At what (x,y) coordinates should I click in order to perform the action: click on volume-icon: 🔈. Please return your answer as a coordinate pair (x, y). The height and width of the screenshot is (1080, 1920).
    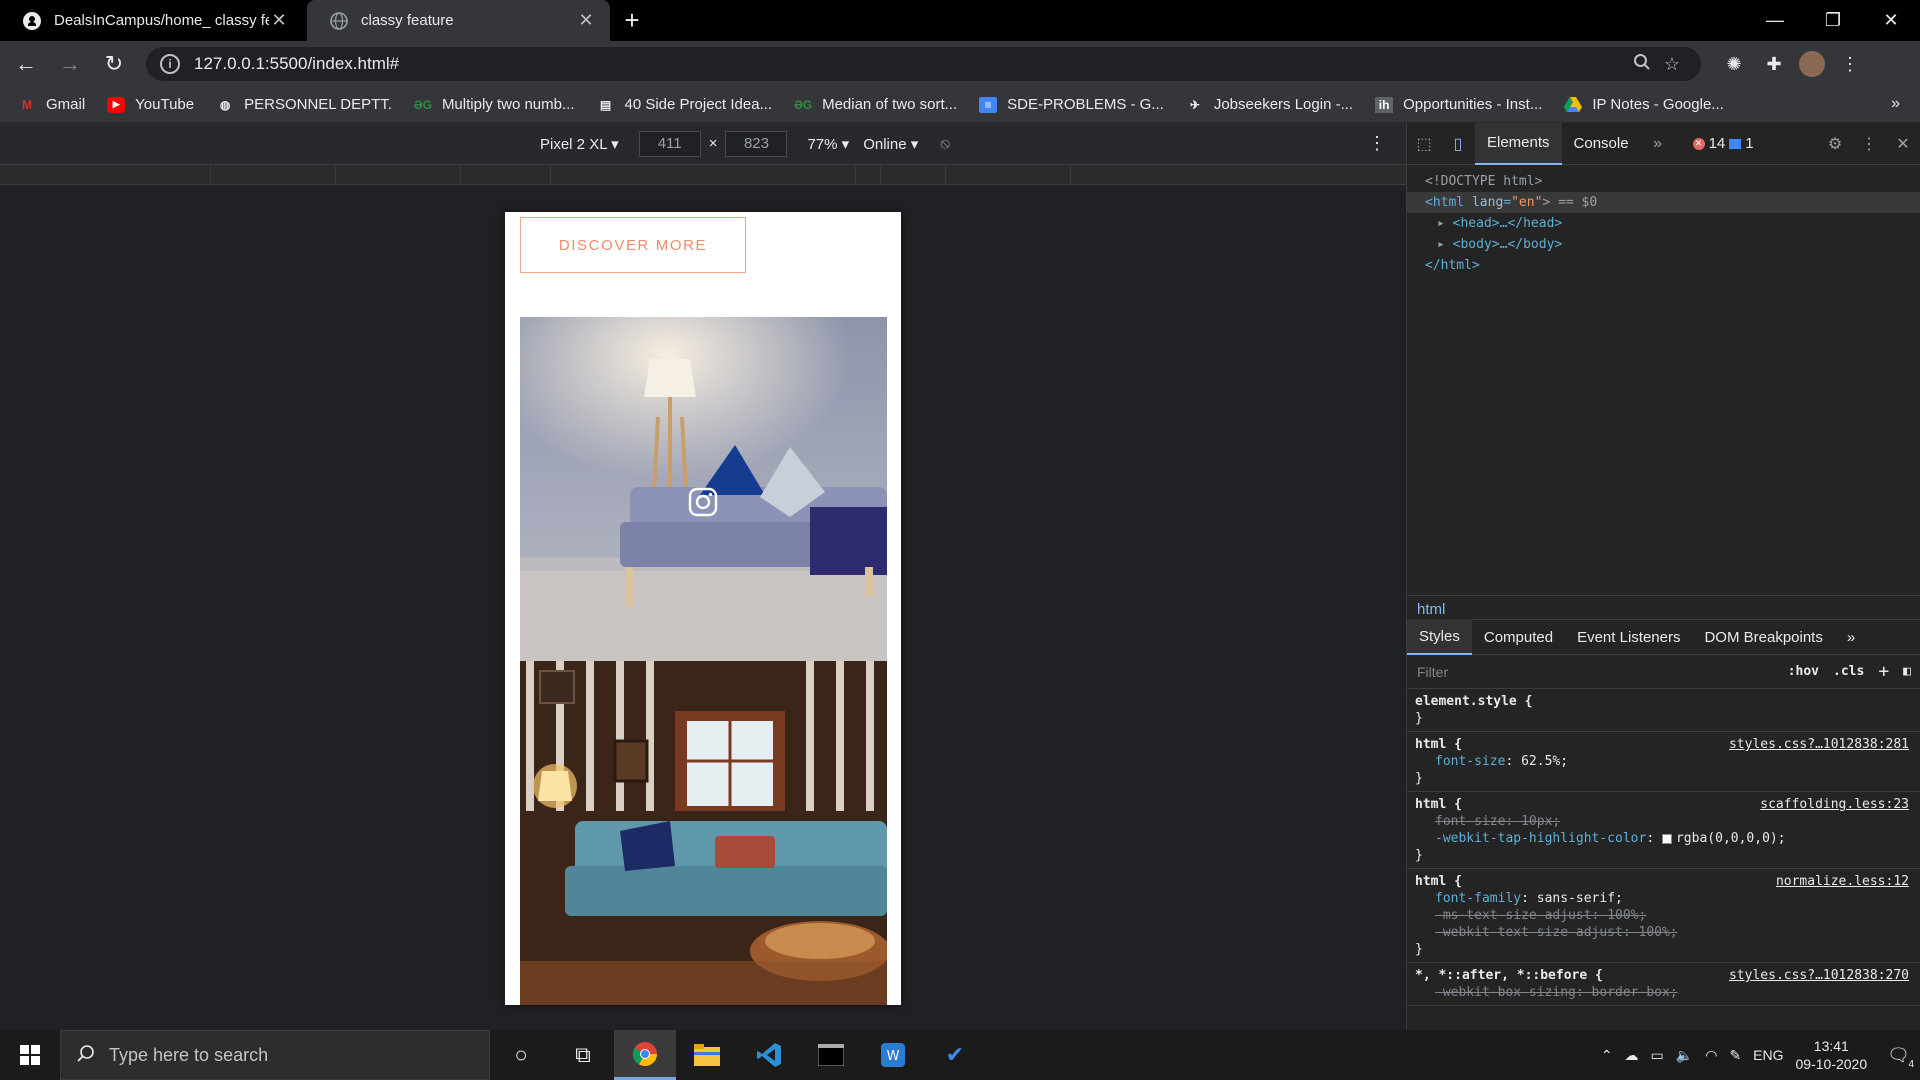
    Looking at the image, I should click on (1684, 1055).